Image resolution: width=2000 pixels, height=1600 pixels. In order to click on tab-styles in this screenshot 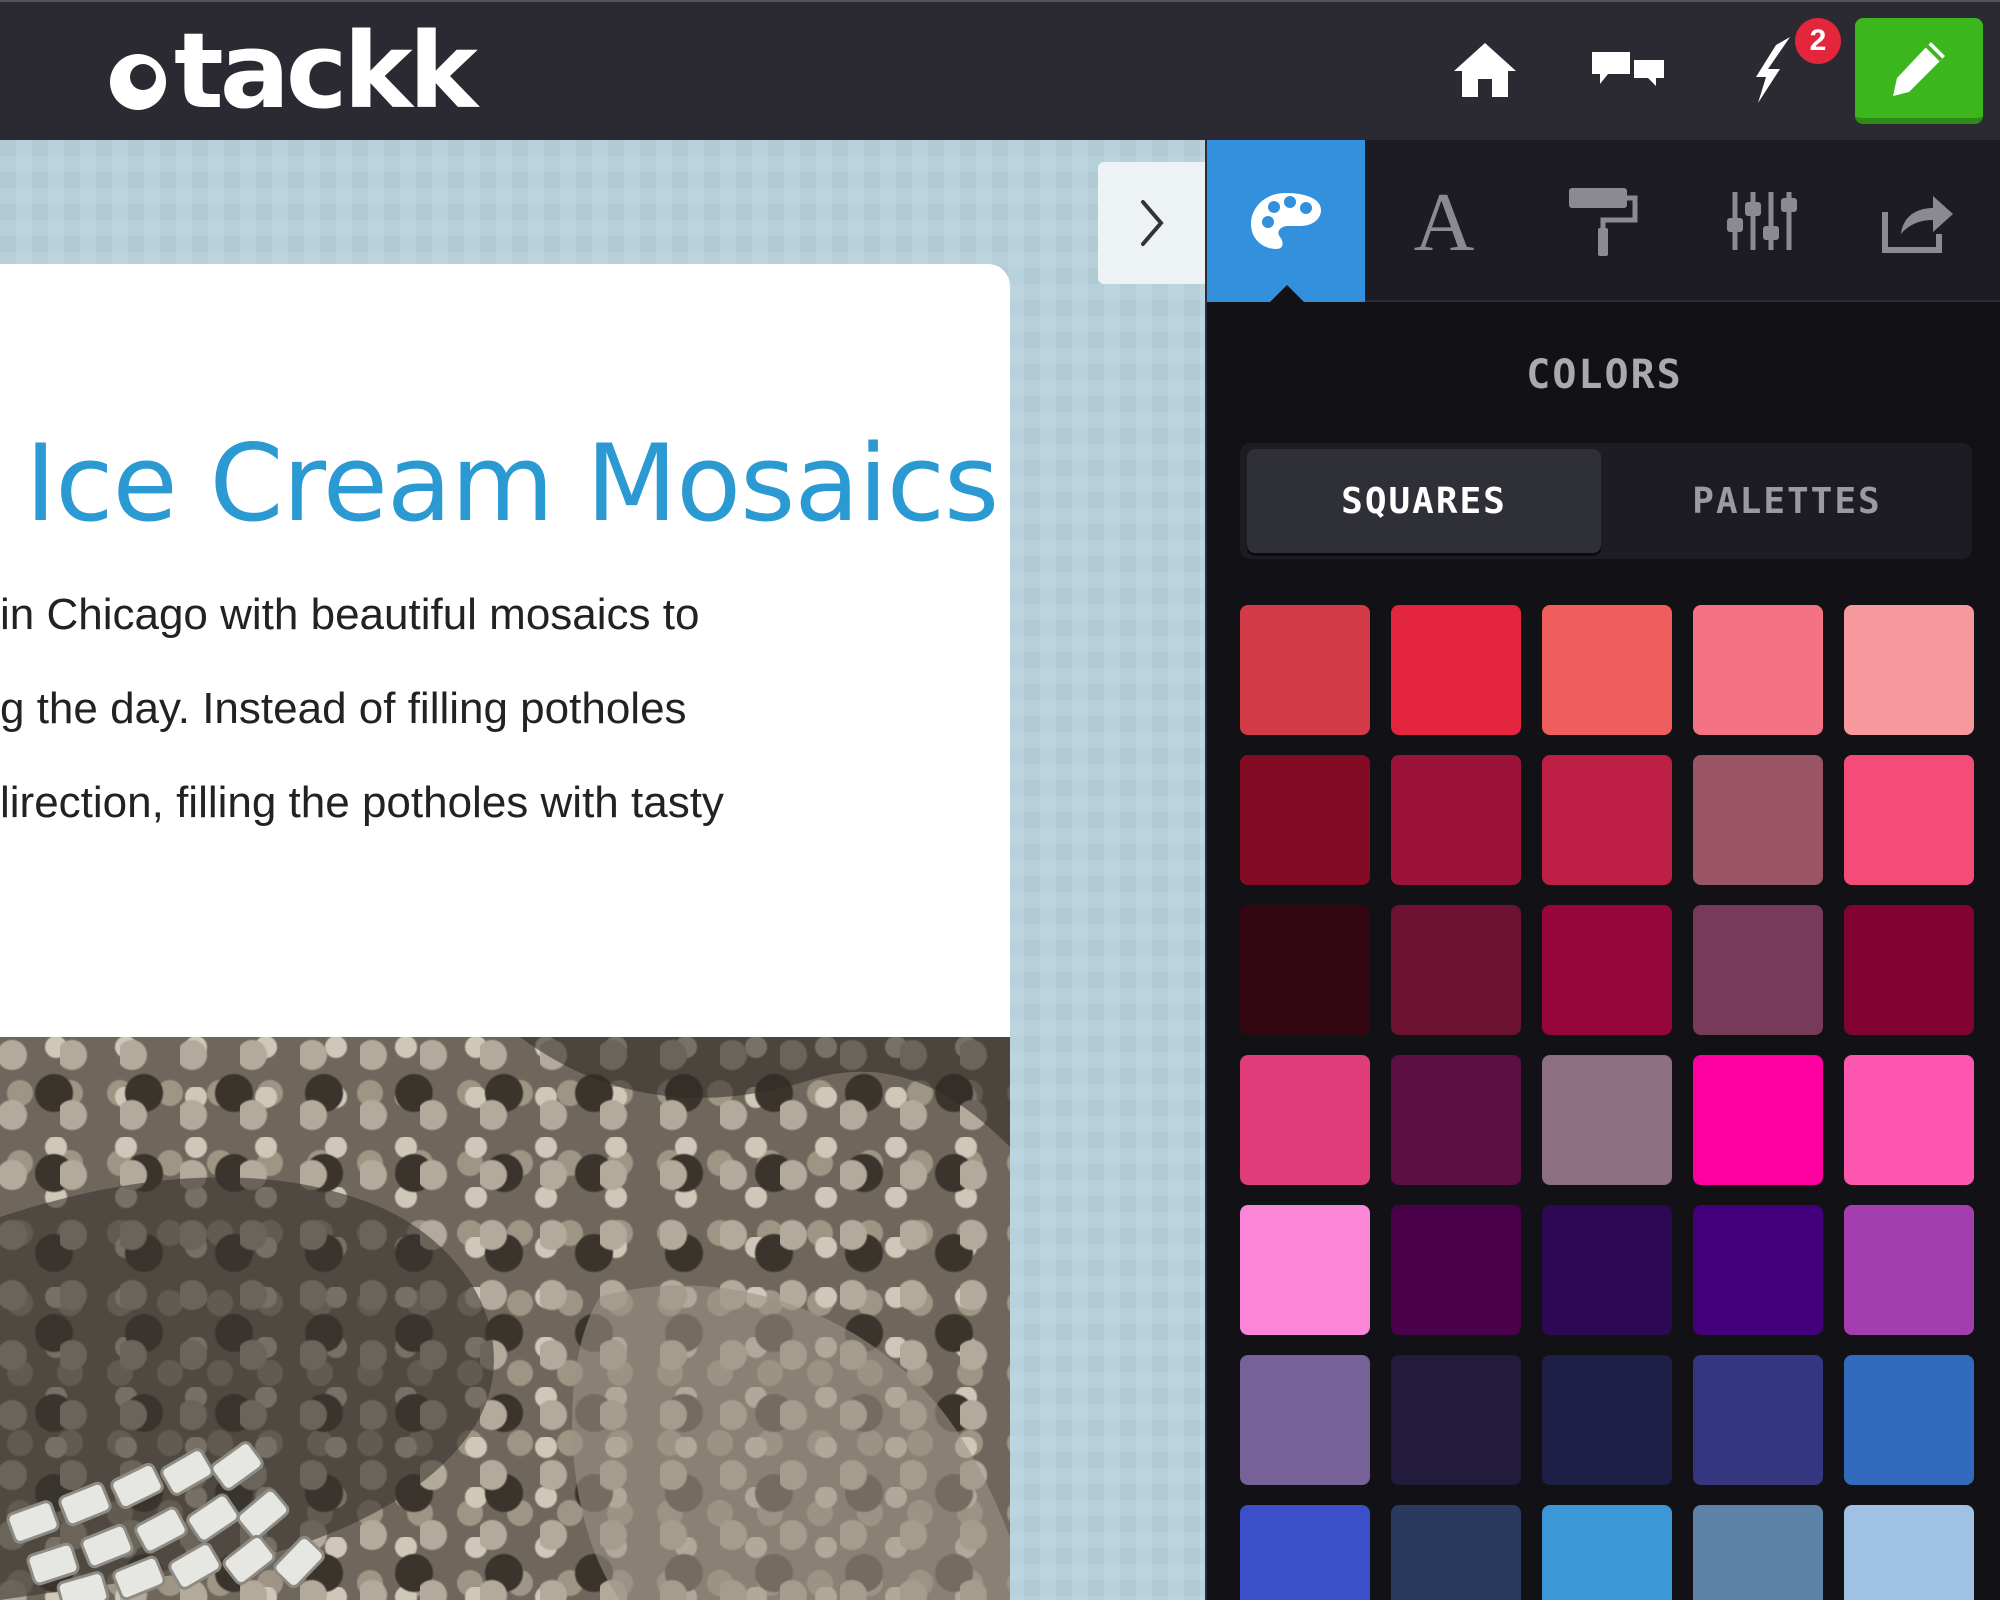, I will do `click(1602, 221)`.